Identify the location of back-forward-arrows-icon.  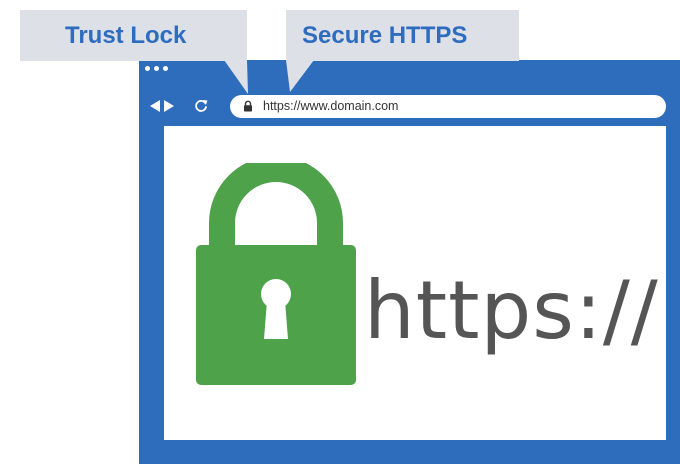
(162, 106).